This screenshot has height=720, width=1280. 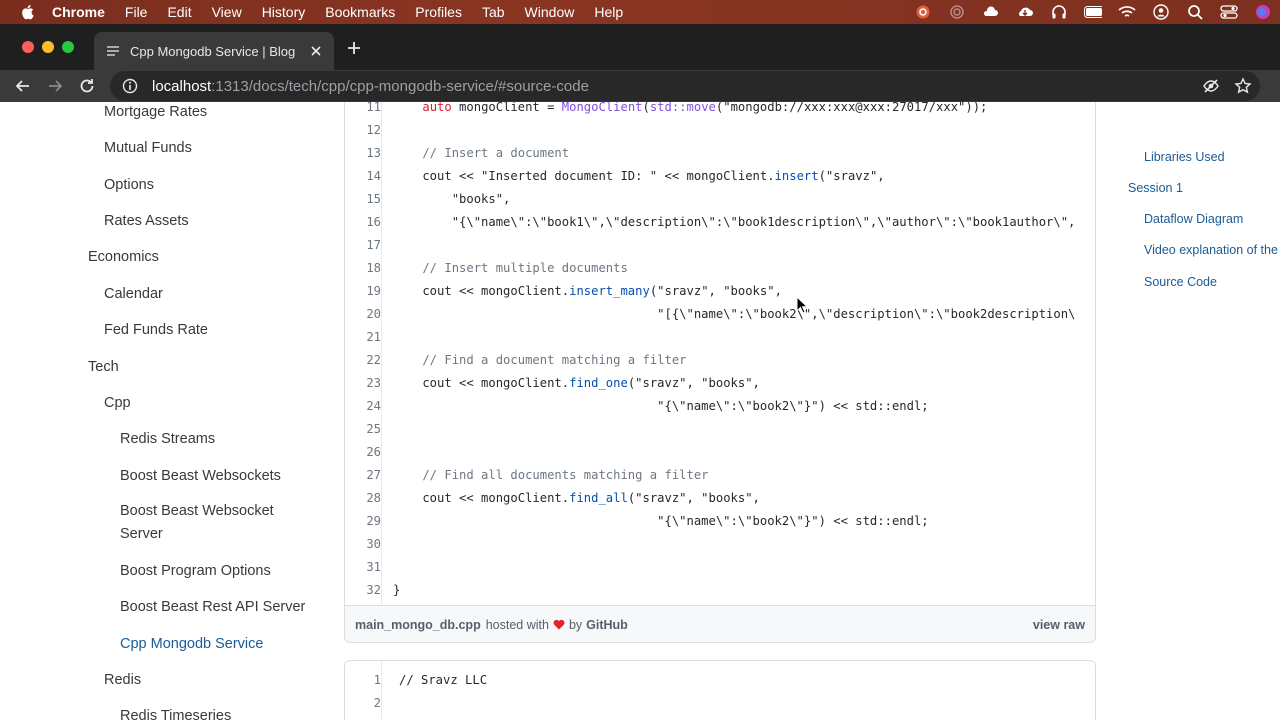 What do you see at coordinates (640, 47) in the screenshot?
I see `tab-strip: Cpp Mongodb Service | Blog` at bounding box center [640, 47].